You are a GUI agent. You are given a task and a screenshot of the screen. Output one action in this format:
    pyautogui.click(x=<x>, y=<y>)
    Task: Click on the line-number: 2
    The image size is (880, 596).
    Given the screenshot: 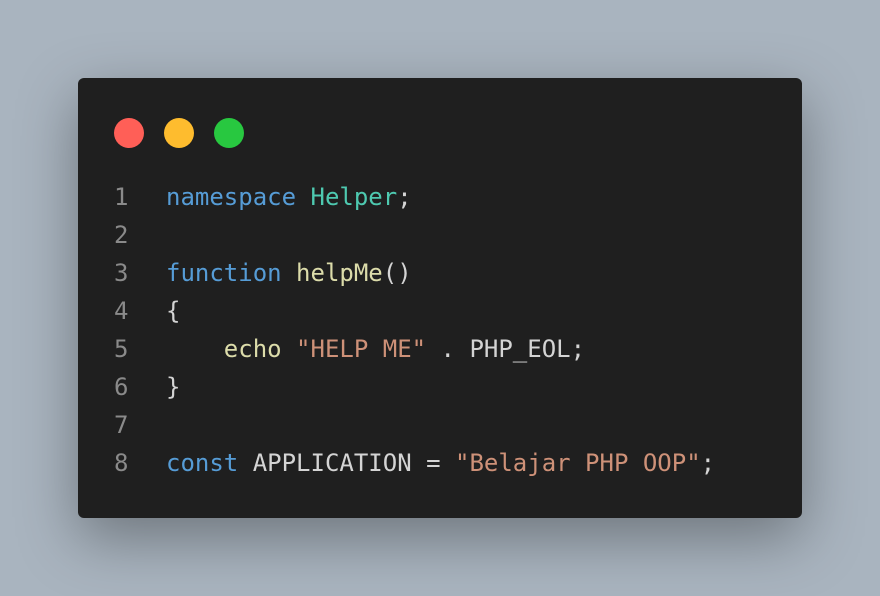 What is the action you would take?
    pyautogui.click(x=121, y=235)
    